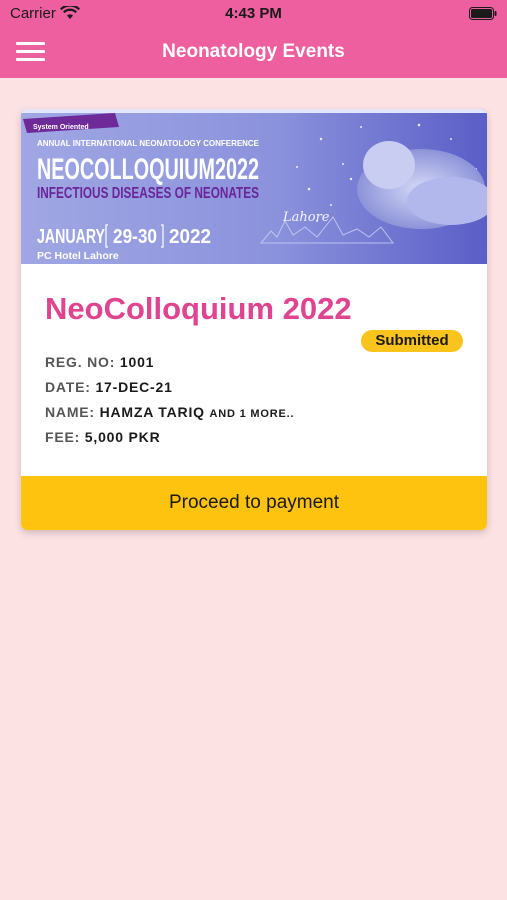 This screenshot has height=900, width=507. I want to click on svg-text: PC Hotel Lahore, so click(78, 256).